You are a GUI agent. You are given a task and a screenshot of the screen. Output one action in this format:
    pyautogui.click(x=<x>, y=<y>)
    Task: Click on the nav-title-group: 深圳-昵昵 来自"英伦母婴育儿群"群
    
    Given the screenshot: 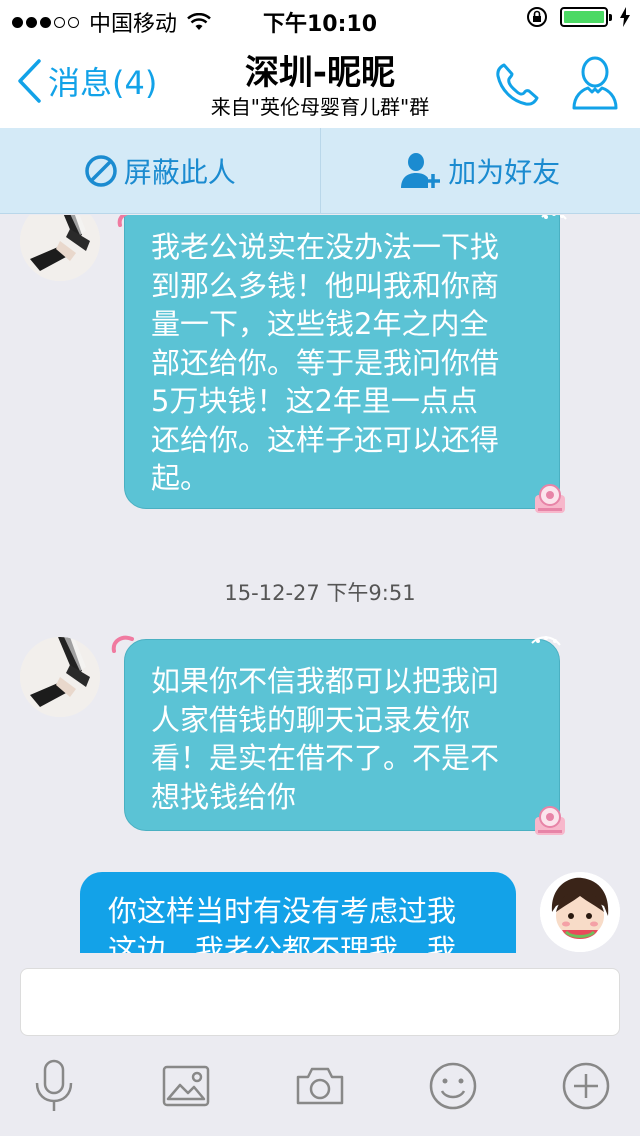 What is the action you would take?
    pyautogui.click(x=320, y=86)
    